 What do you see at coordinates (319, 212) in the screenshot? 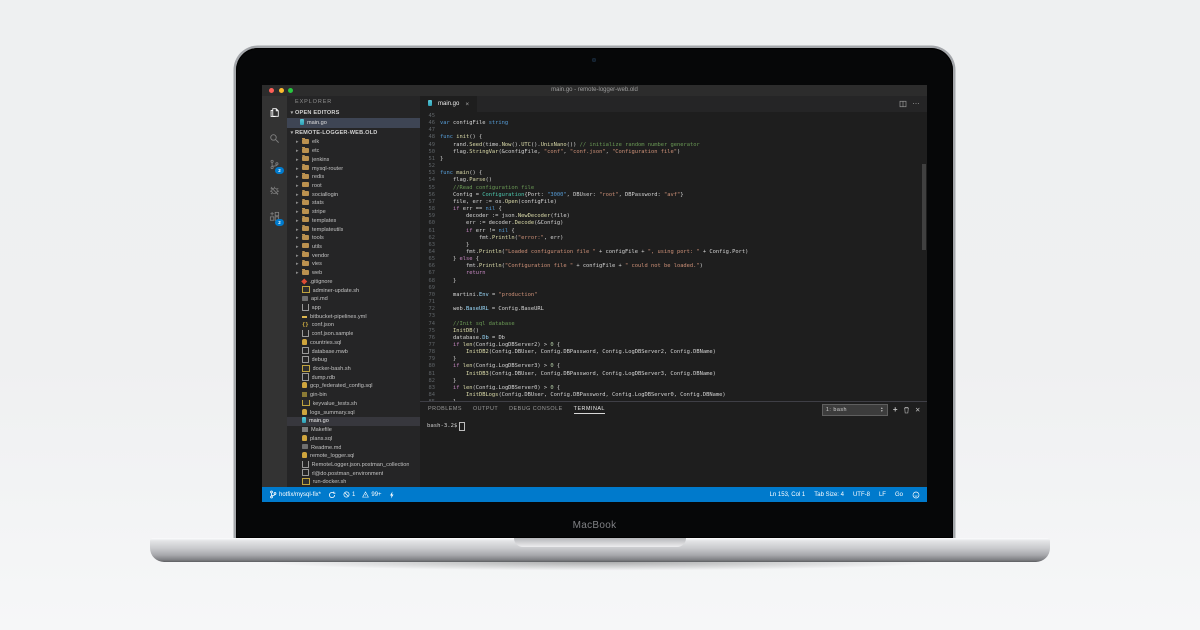
I see `tree-item-label: stripe` at bounding box center [319, 212].